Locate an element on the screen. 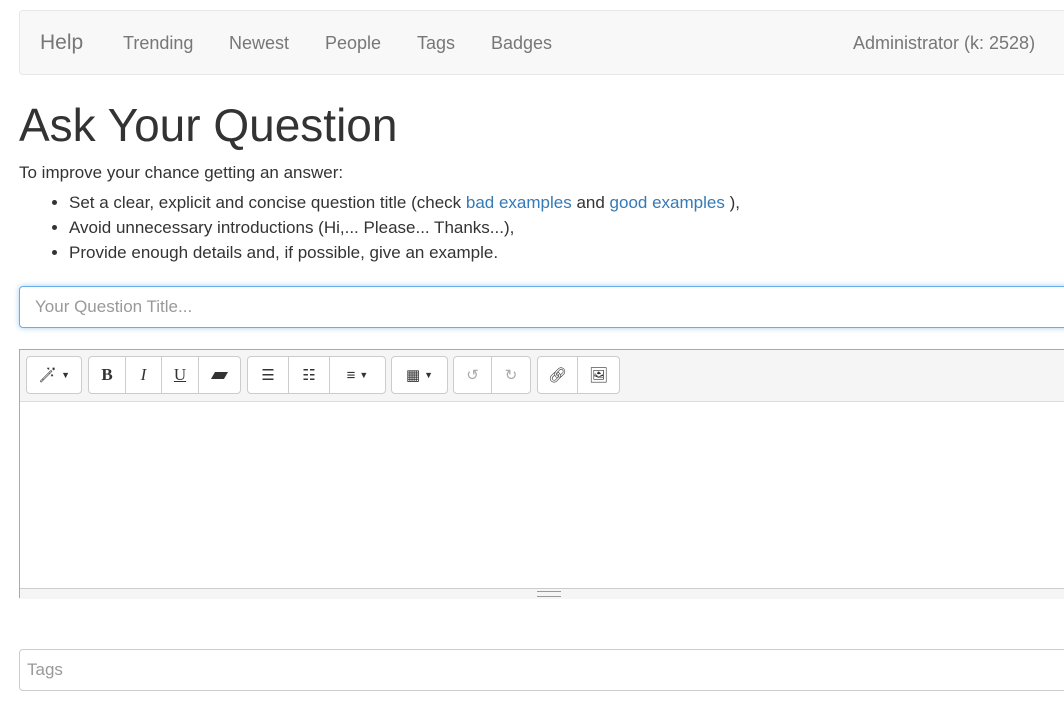 Image resolution: width=1064 pixels, height=708 pixels. redo-icon: ↻ is located at coordinates (511, 375).